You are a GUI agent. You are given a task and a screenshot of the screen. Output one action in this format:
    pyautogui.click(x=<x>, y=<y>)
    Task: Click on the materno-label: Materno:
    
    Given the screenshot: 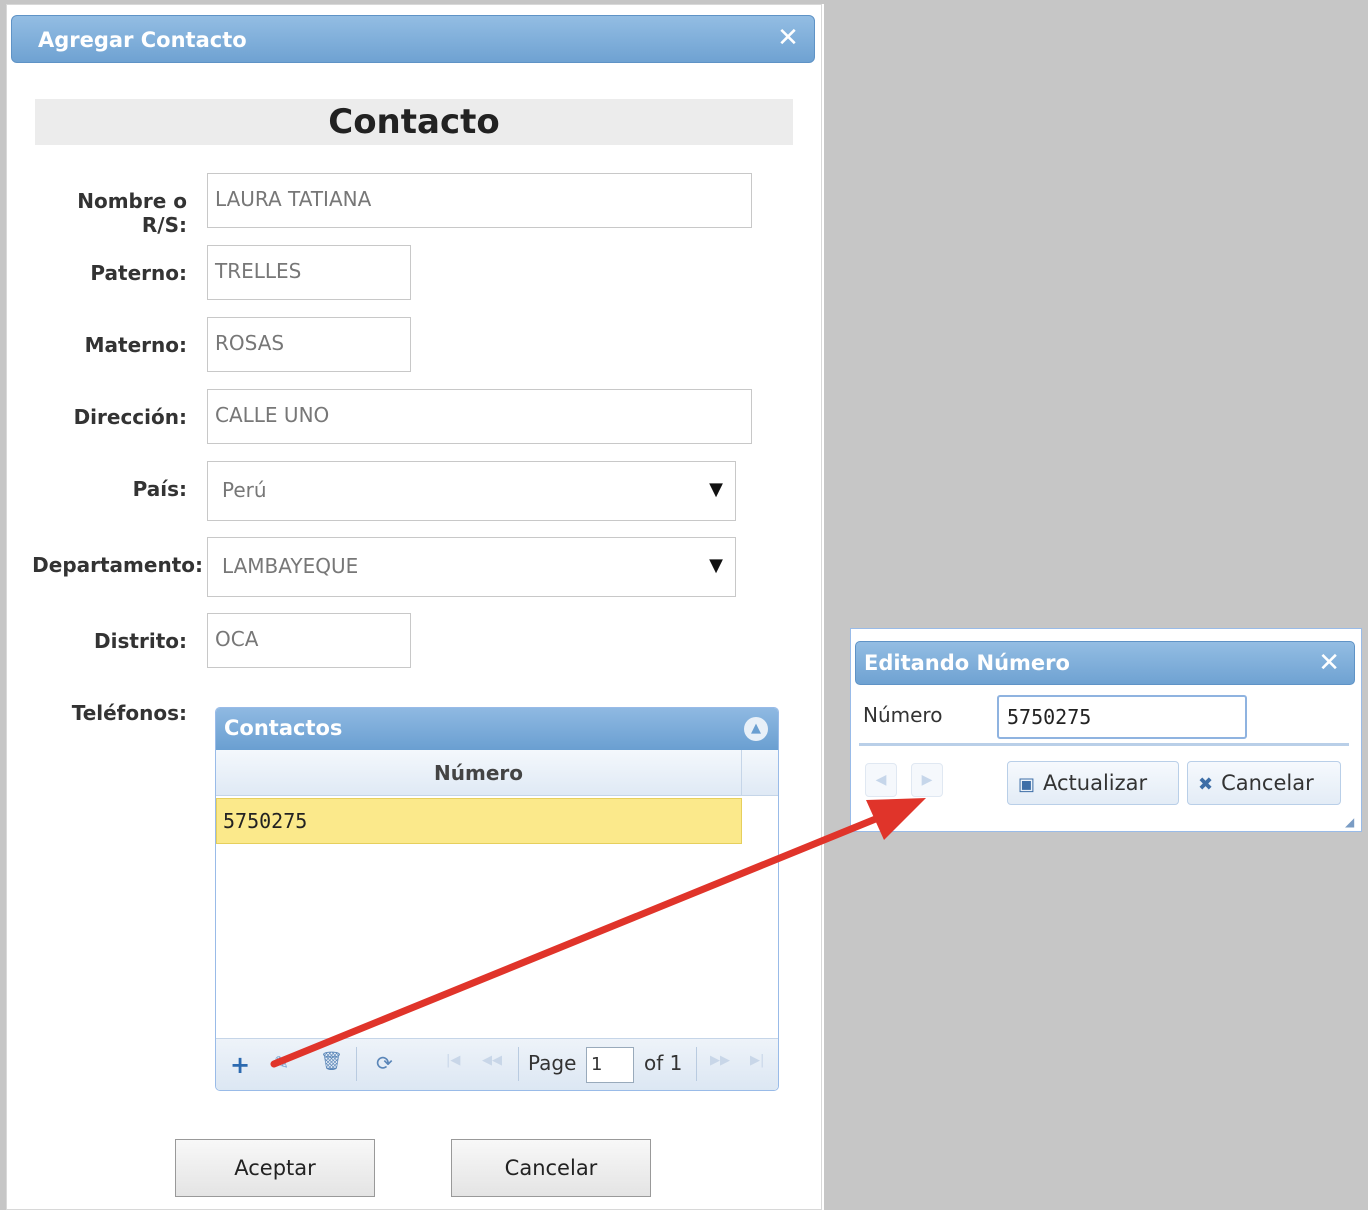 What is the action you would take?
    pyautogui.click(x=135, y=345)
    